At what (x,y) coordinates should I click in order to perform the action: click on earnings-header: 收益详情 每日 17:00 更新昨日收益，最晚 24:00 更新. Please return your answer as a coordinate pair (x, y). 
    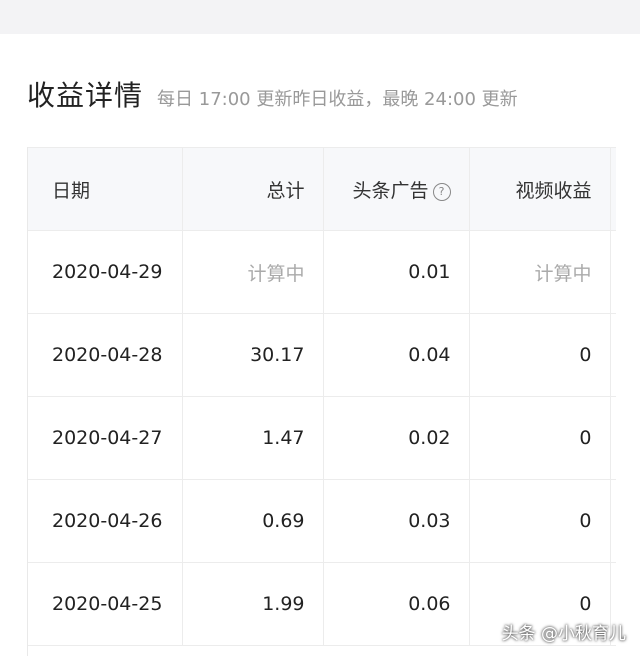
    Looking at the image, I should click on (272, 94).